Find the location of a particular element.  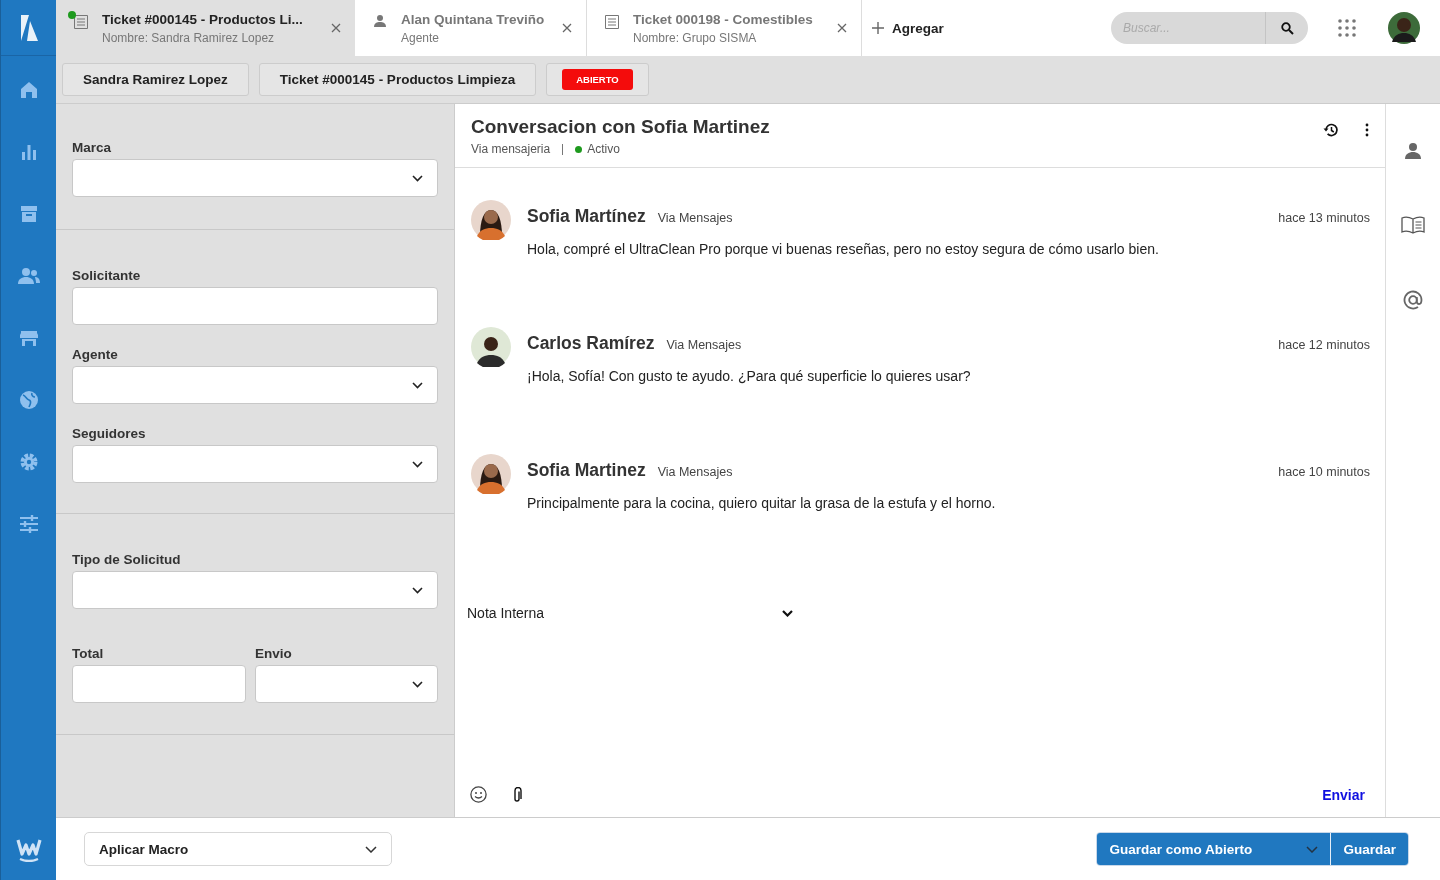

sliders-icon is located at coordinates (28, 524).